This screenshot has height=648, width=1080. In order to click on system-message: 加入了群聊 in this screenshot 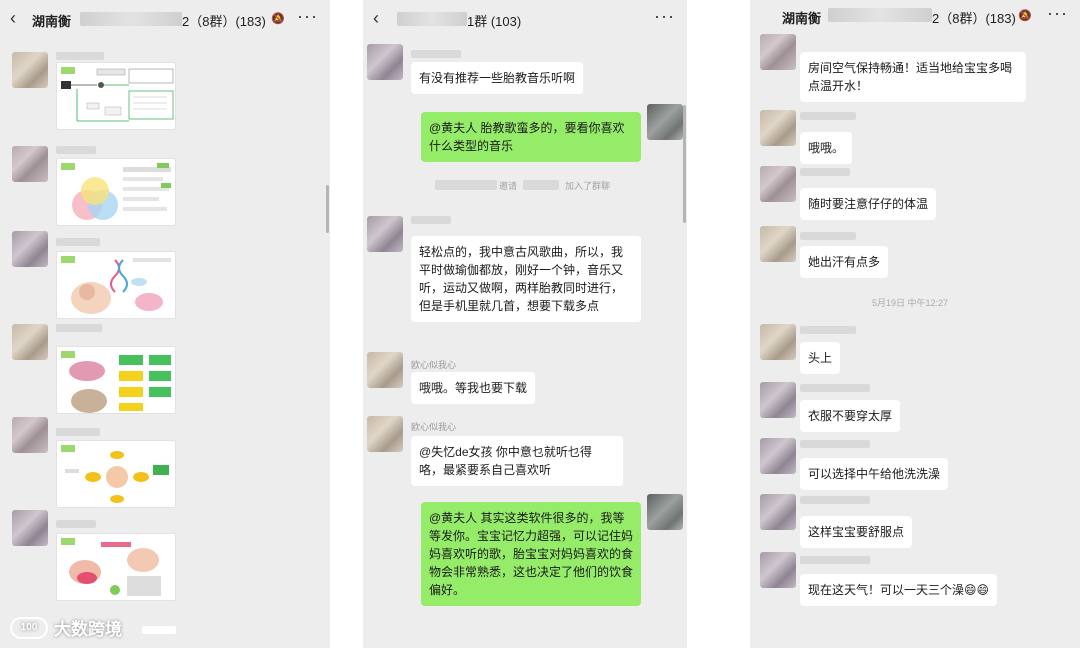, I will do `click(588, 186)`.